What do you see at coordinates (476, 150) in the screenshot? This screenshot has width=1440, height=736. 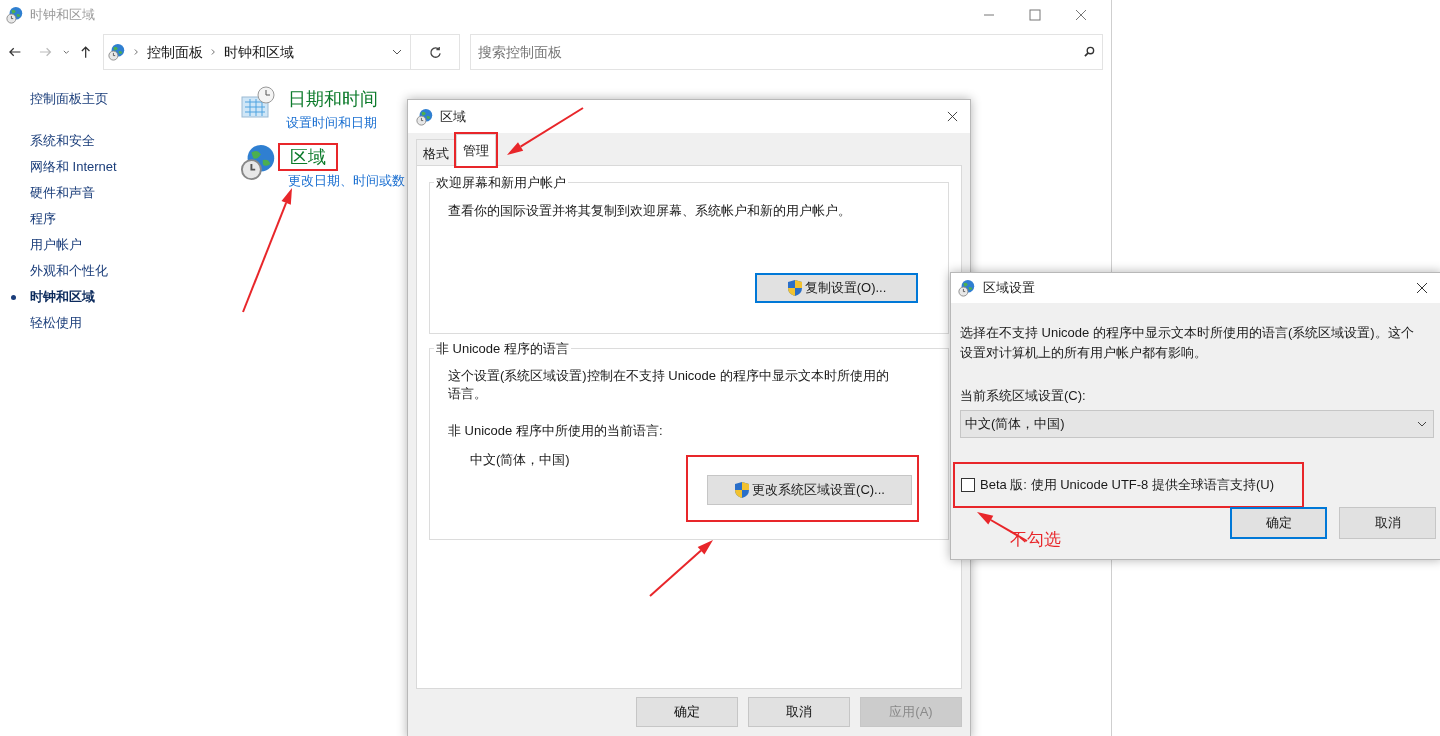 I see `tab: 管理` at bounding box center [476, 150].